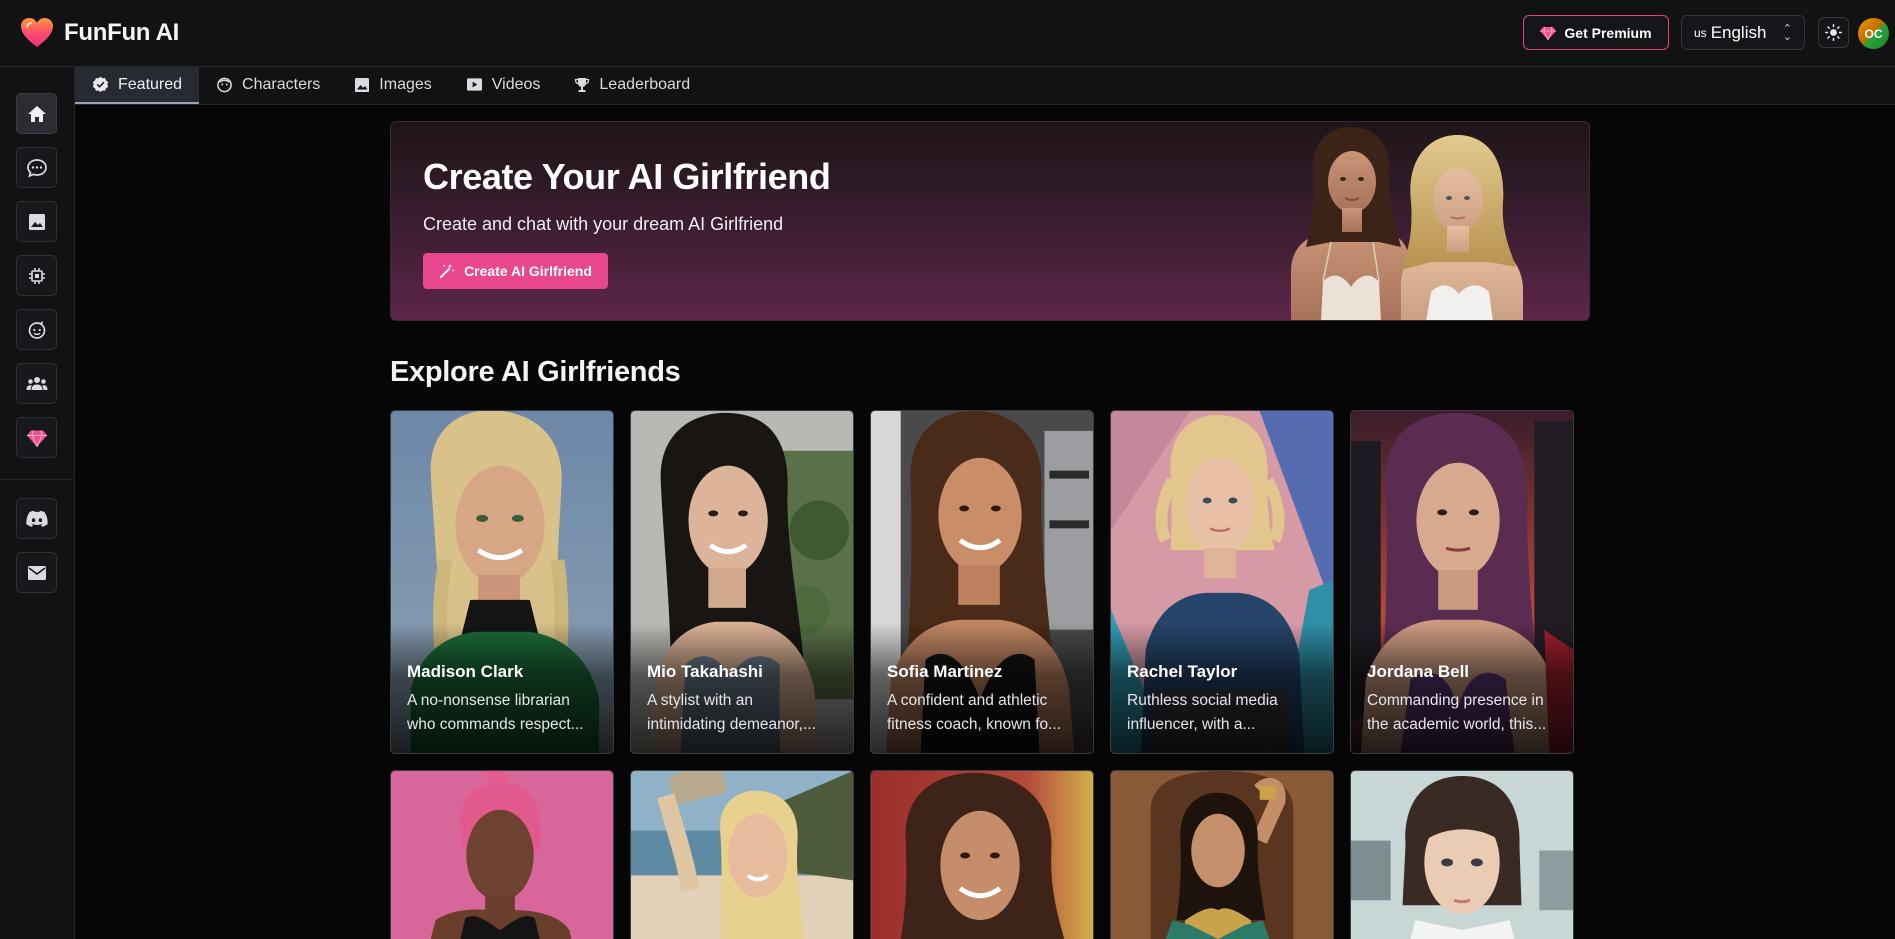 The image size is (1895, 939). I want to click on character-description-line: Commanding presence in, so click(1455, 700).